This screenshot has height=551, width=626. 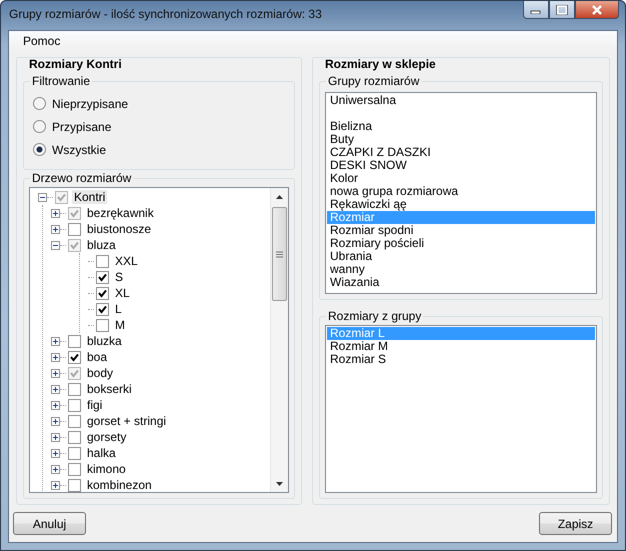 What do you see at coordinates (461, 346) in the screenshot?
I see `list-item: Rozmiar M` at bounding box center [461, 346].